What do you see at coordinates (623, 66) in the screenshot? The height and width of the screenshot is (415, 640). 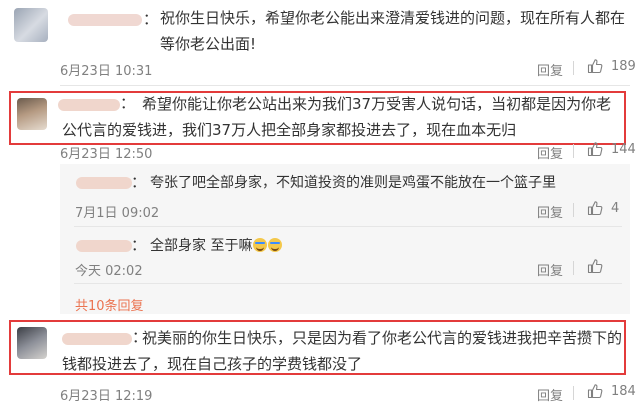 I see `like-count: 189` at bounding box center [623, 66].